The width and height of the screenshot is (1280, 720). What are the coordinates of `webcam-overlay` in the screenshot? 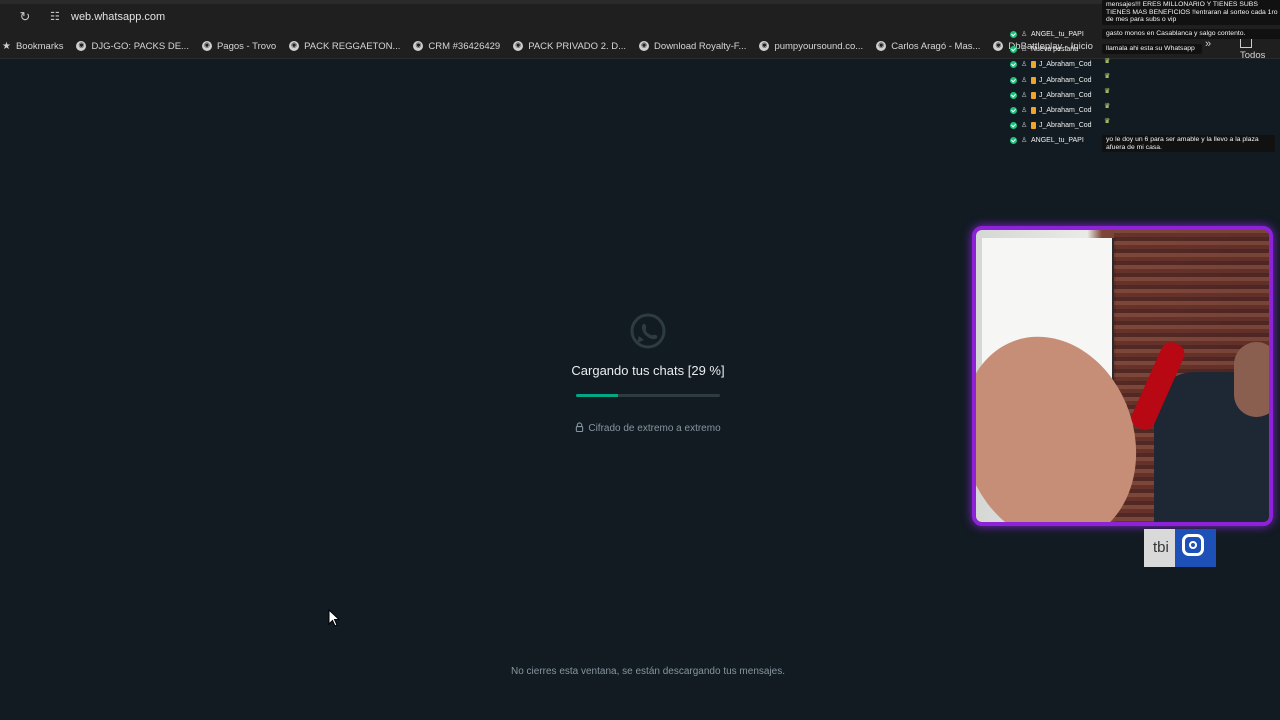 It's located at (1122, 376).